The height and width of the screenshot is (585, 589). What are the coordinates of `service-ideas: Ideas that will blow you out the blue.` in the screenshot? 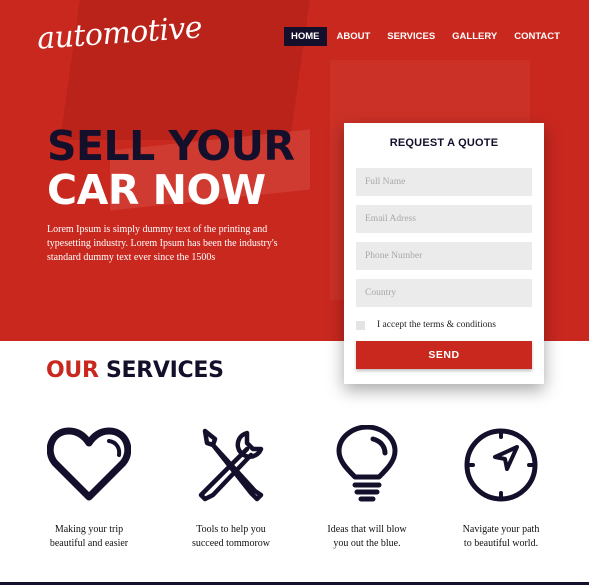 It's located at (367, 488).